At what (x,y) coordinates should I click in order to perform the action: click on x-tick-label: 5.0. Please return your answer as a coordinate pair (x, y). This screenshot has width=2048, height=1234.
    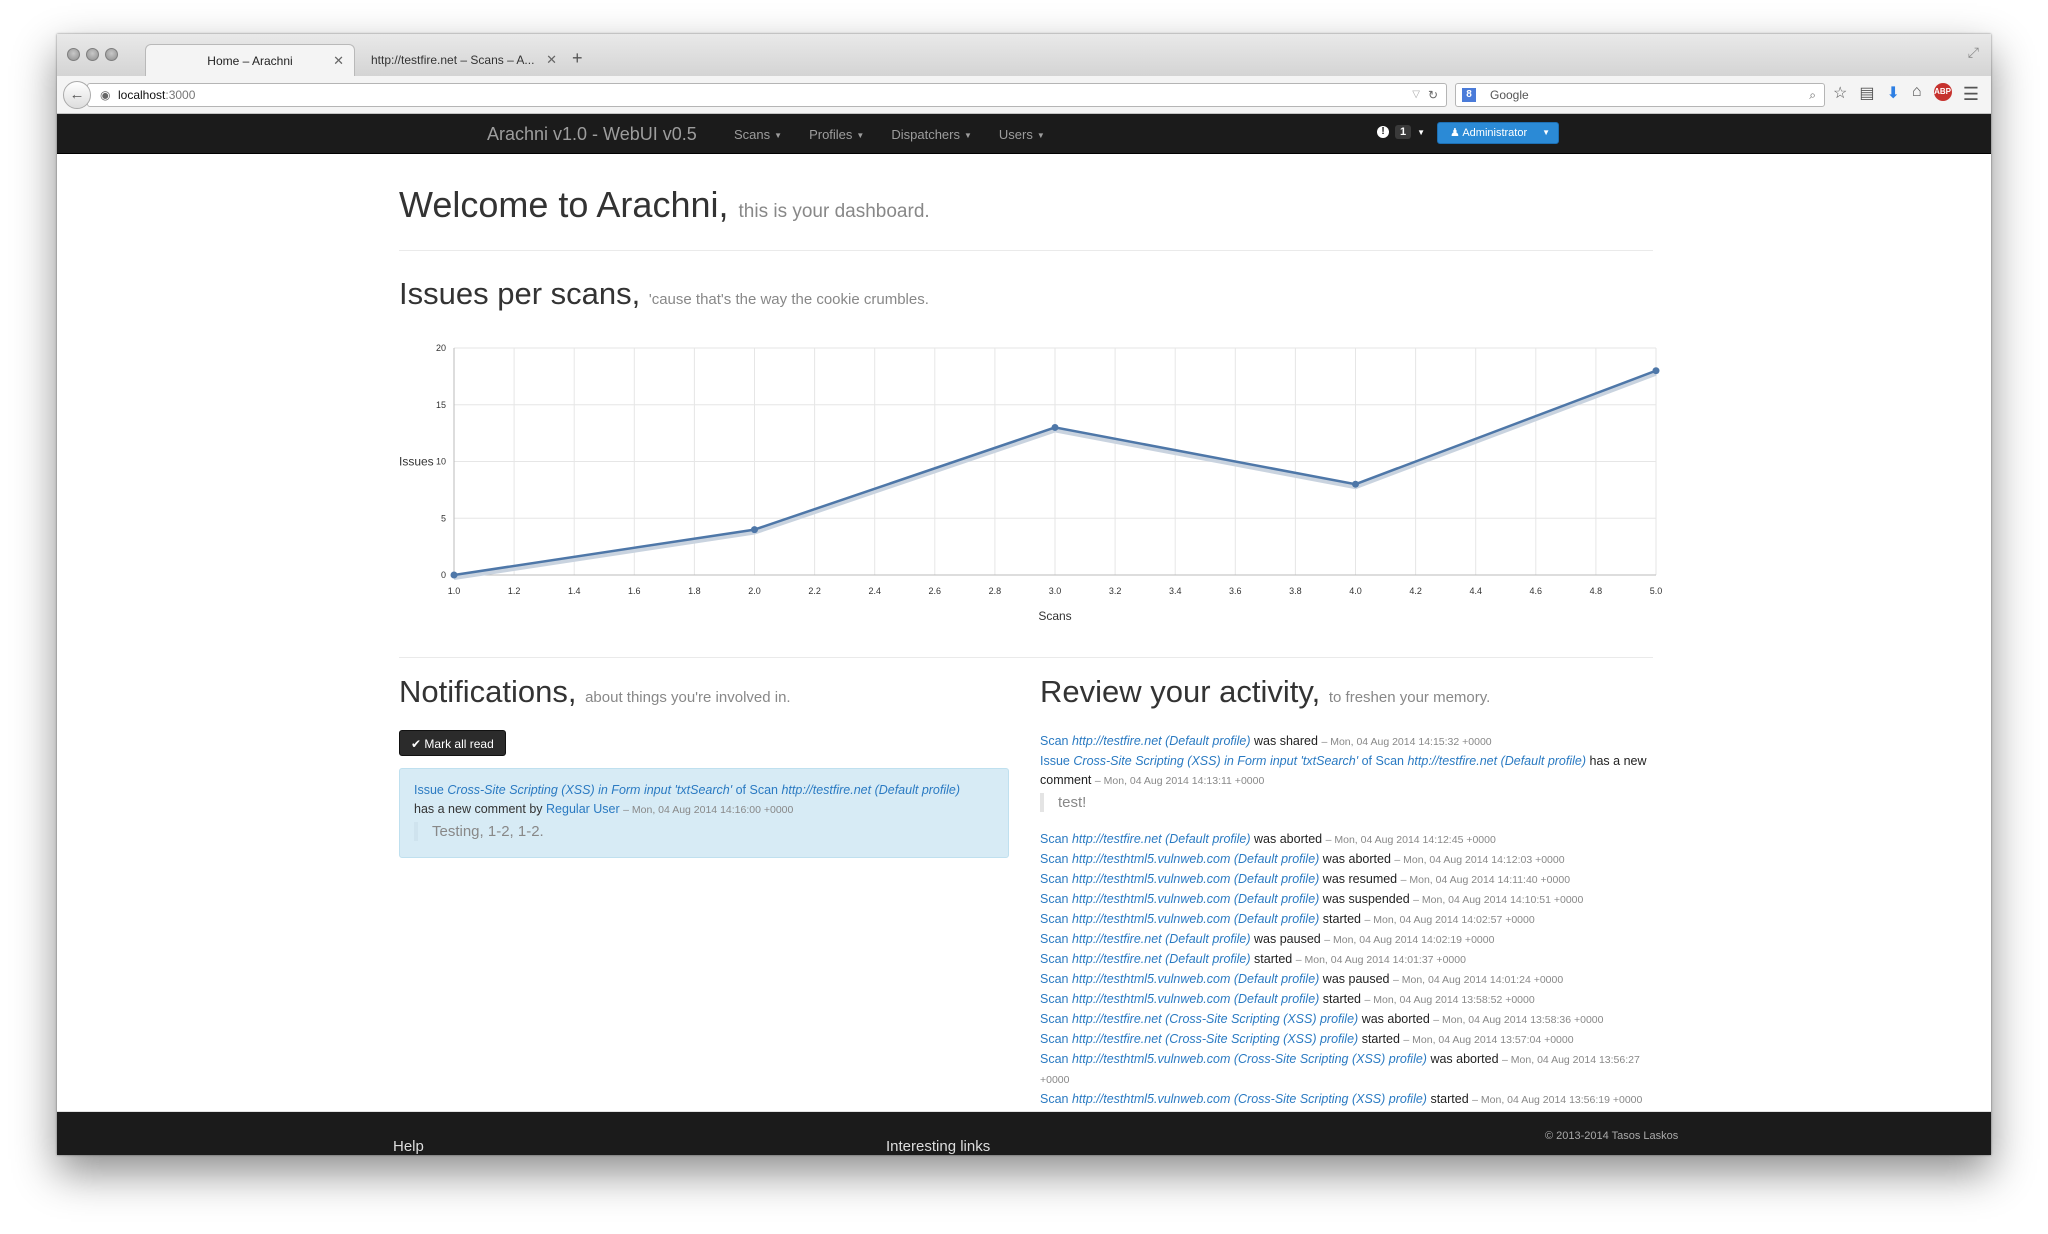
    Looking at the image, I should click on (1656, 591).